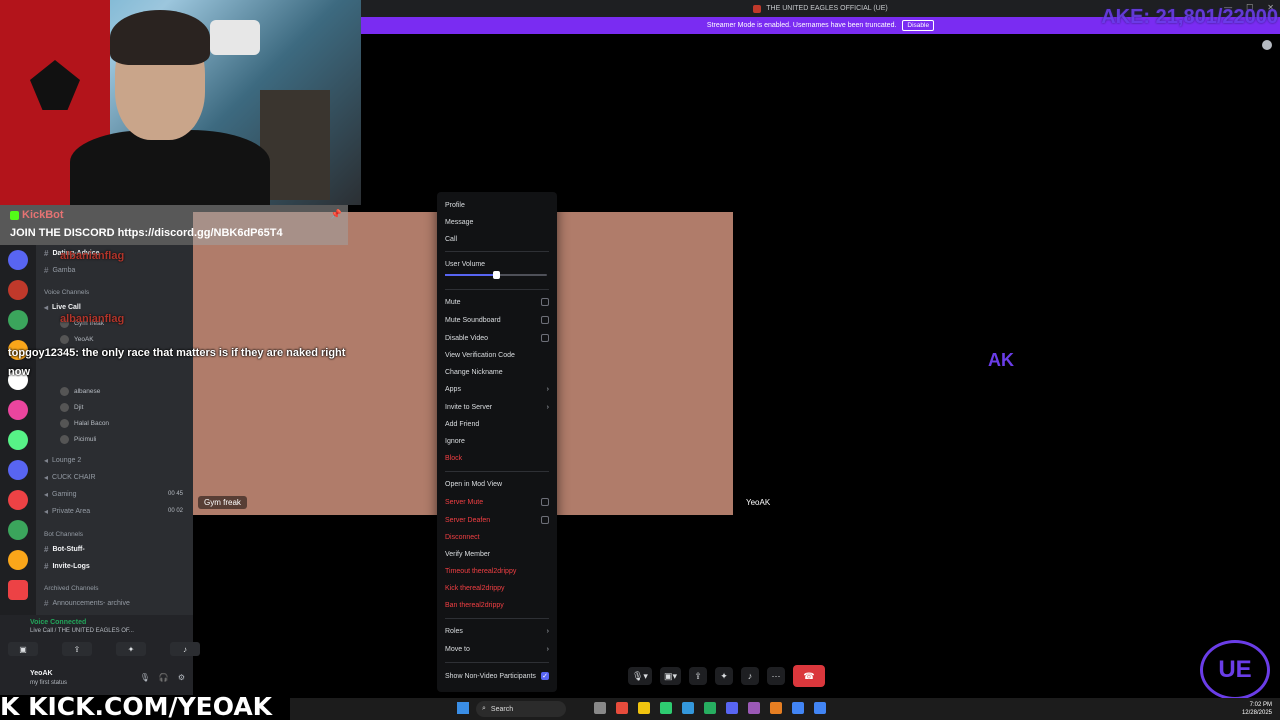  I want to click on menu-mute: Mute, so click(497, 302).